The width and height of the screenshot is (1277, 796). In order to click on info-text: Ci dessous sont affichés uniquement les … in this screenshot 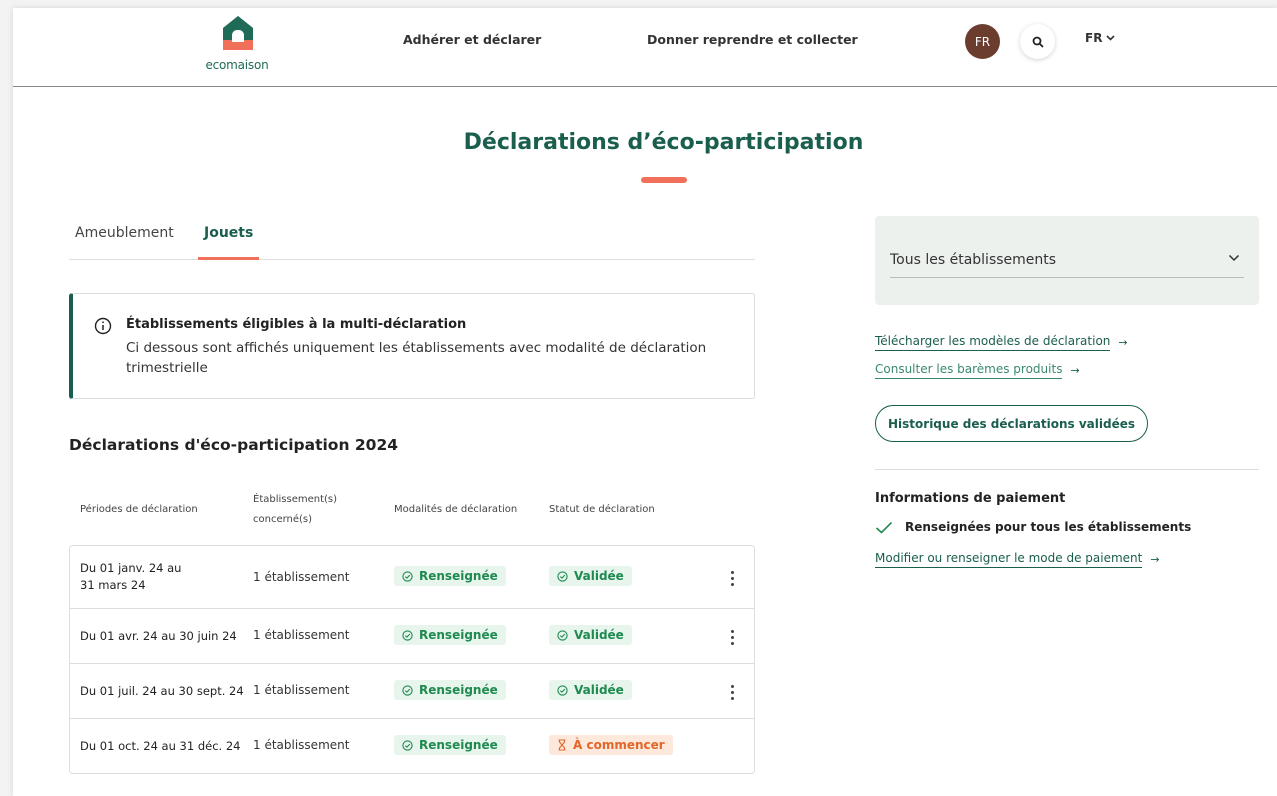, I will do `click(416, 358)`.